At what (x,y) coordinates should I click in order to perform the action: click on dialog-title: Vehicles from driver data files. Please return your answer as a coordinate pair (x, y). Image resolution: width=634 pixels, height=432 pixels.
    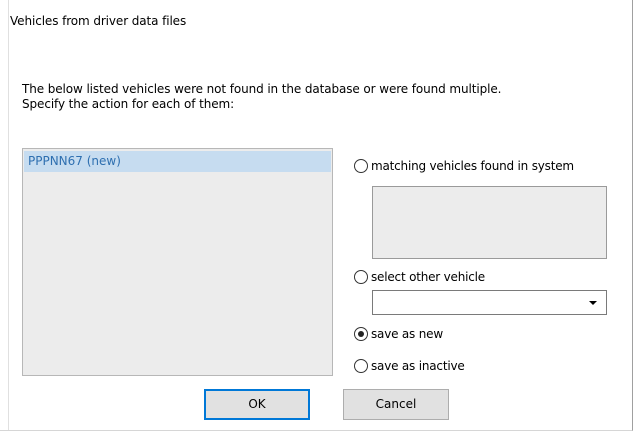
    Looking at the image, I should click on (98, 21).